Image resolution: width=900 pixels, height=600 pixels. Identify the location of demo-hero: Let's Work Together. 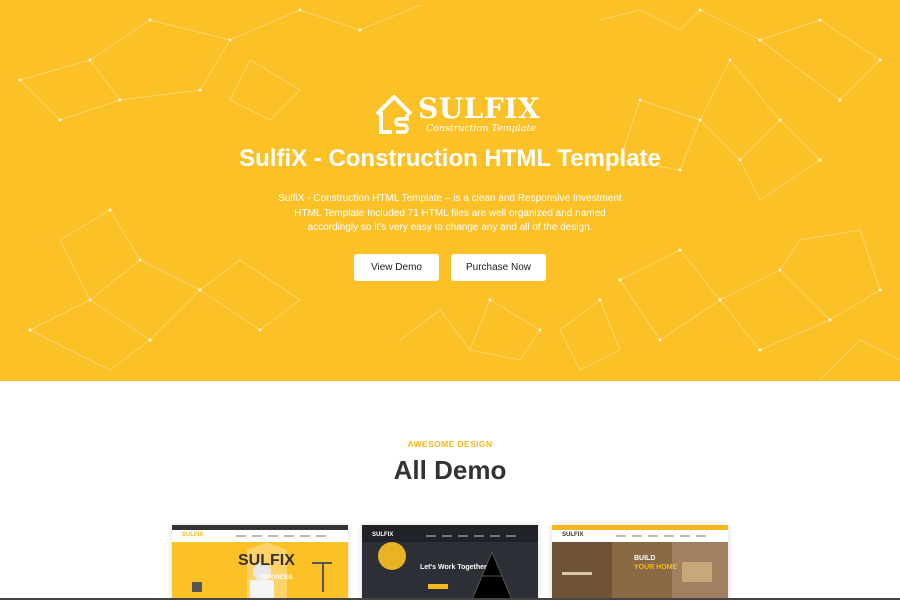
(450, 571).